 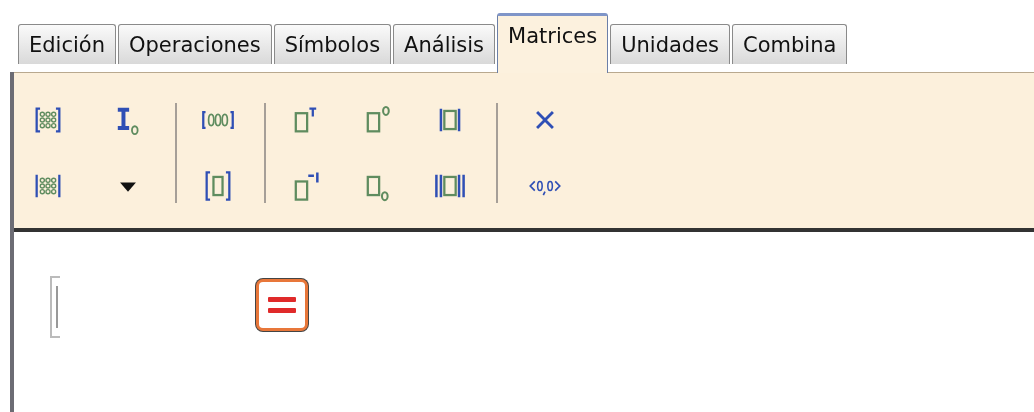 I want to click on tab: Símbolos, so click(x=332, y=44).